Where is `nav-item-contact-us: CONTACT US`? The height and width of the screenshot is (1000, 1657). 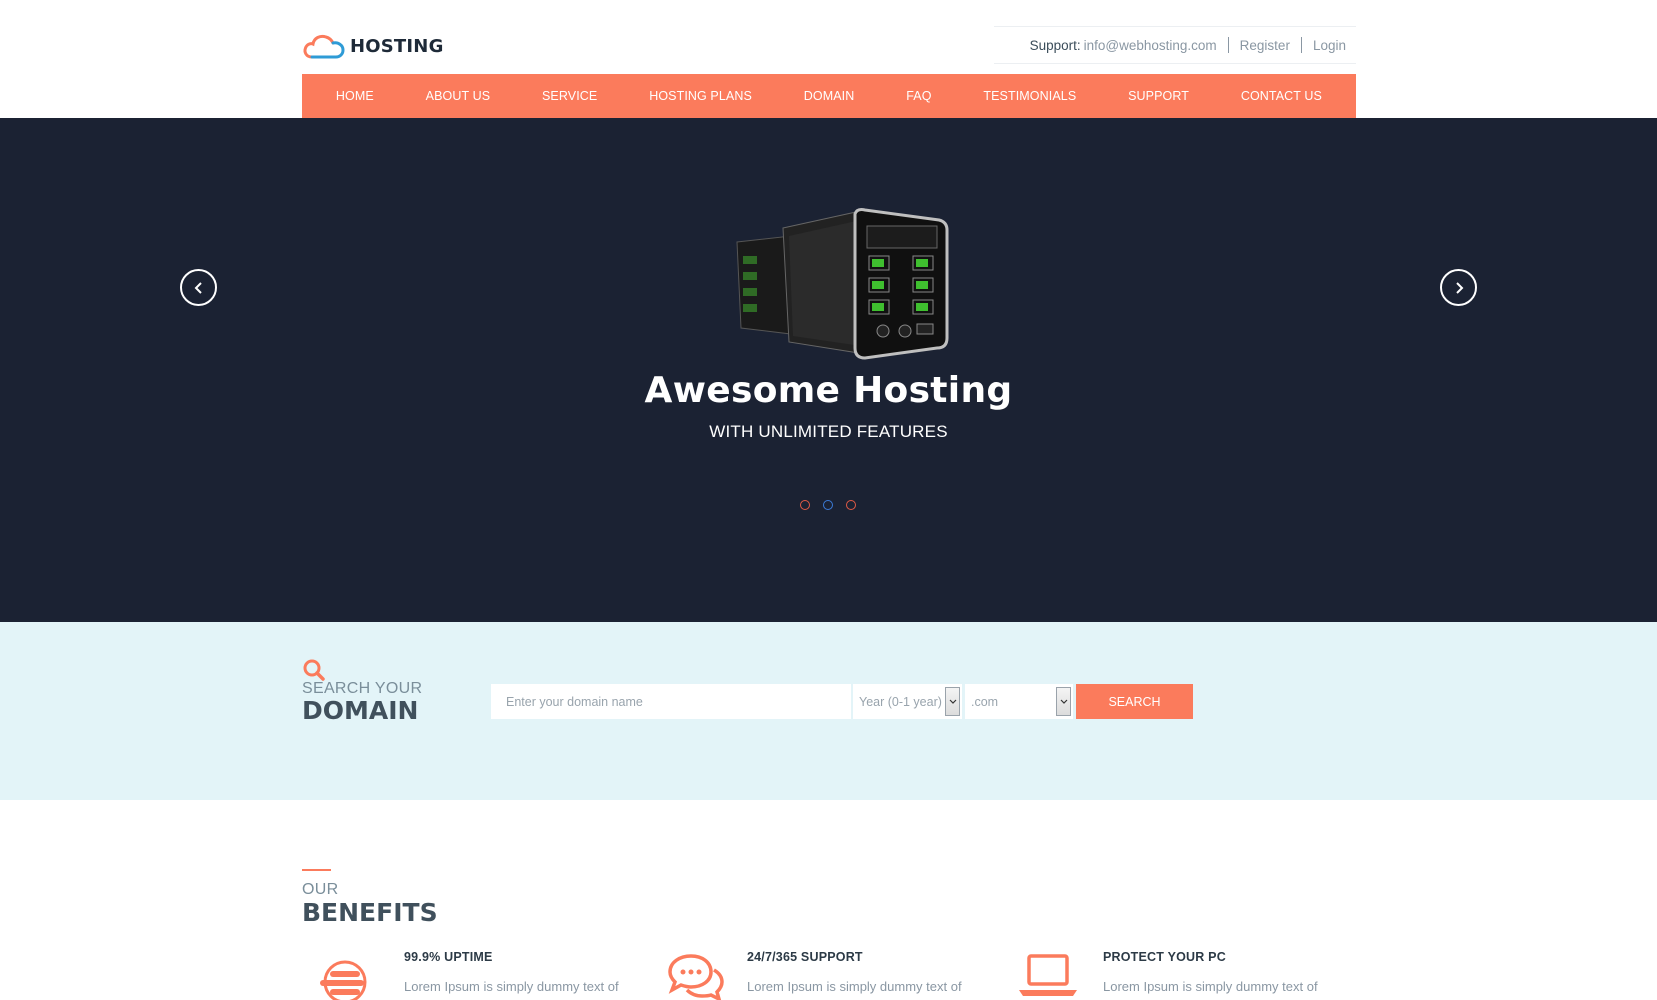
nav-item-contact-us: CONTACT US is located at coordinates (1281, 96).